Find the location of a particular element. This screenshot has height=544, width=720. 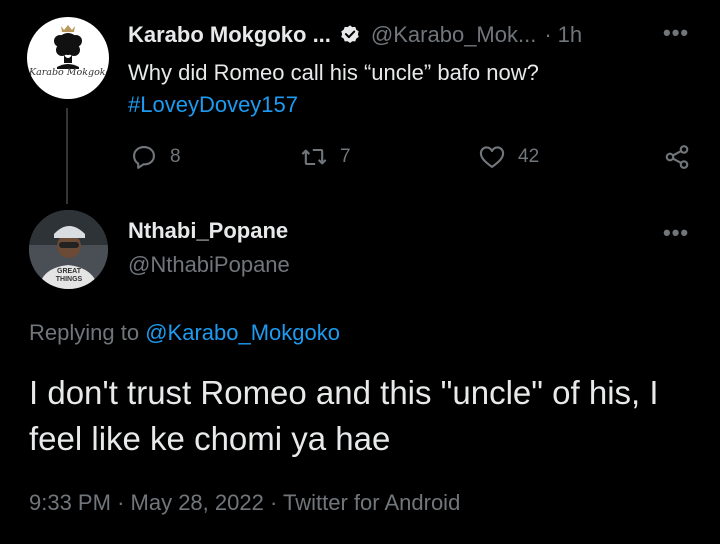

like-count: 42 is located at coordinates (529, 156).